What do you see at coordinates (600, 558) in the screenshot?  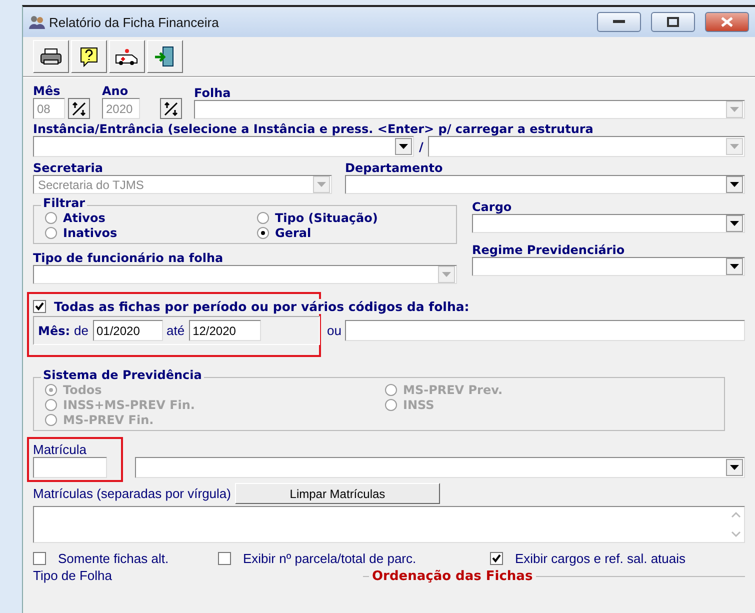 I see `checkbox-label: Exibir cargos e ref. sal. atuais` at bounding box center [600, 558].